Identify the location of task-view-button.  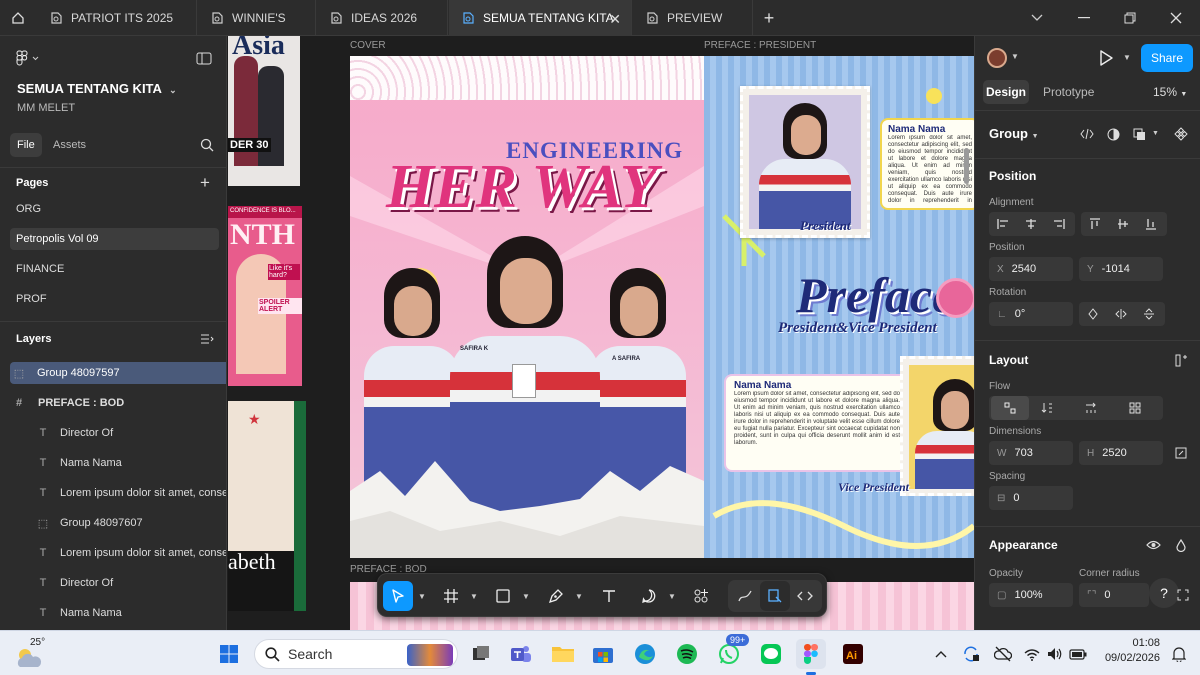
(481, 654).